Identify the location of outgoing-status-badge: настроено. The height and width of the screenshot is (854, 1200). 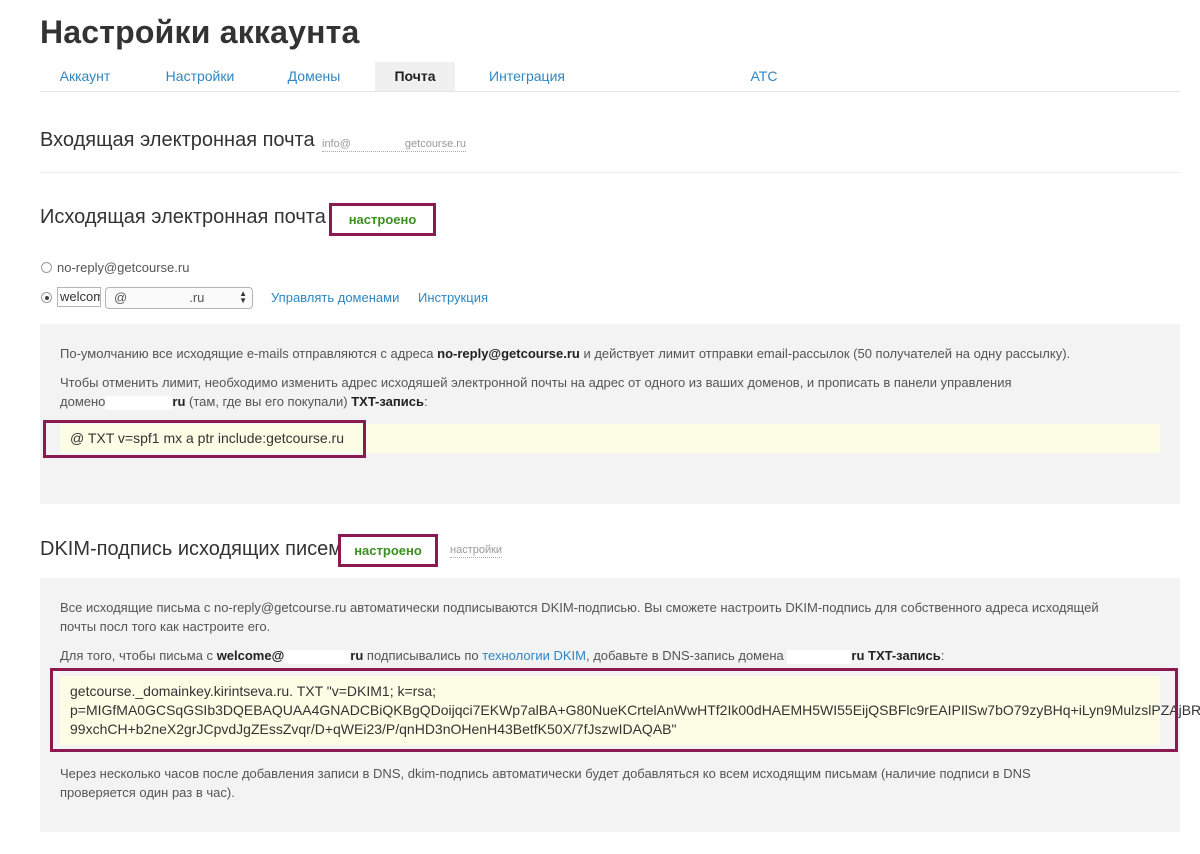
(382, 219).